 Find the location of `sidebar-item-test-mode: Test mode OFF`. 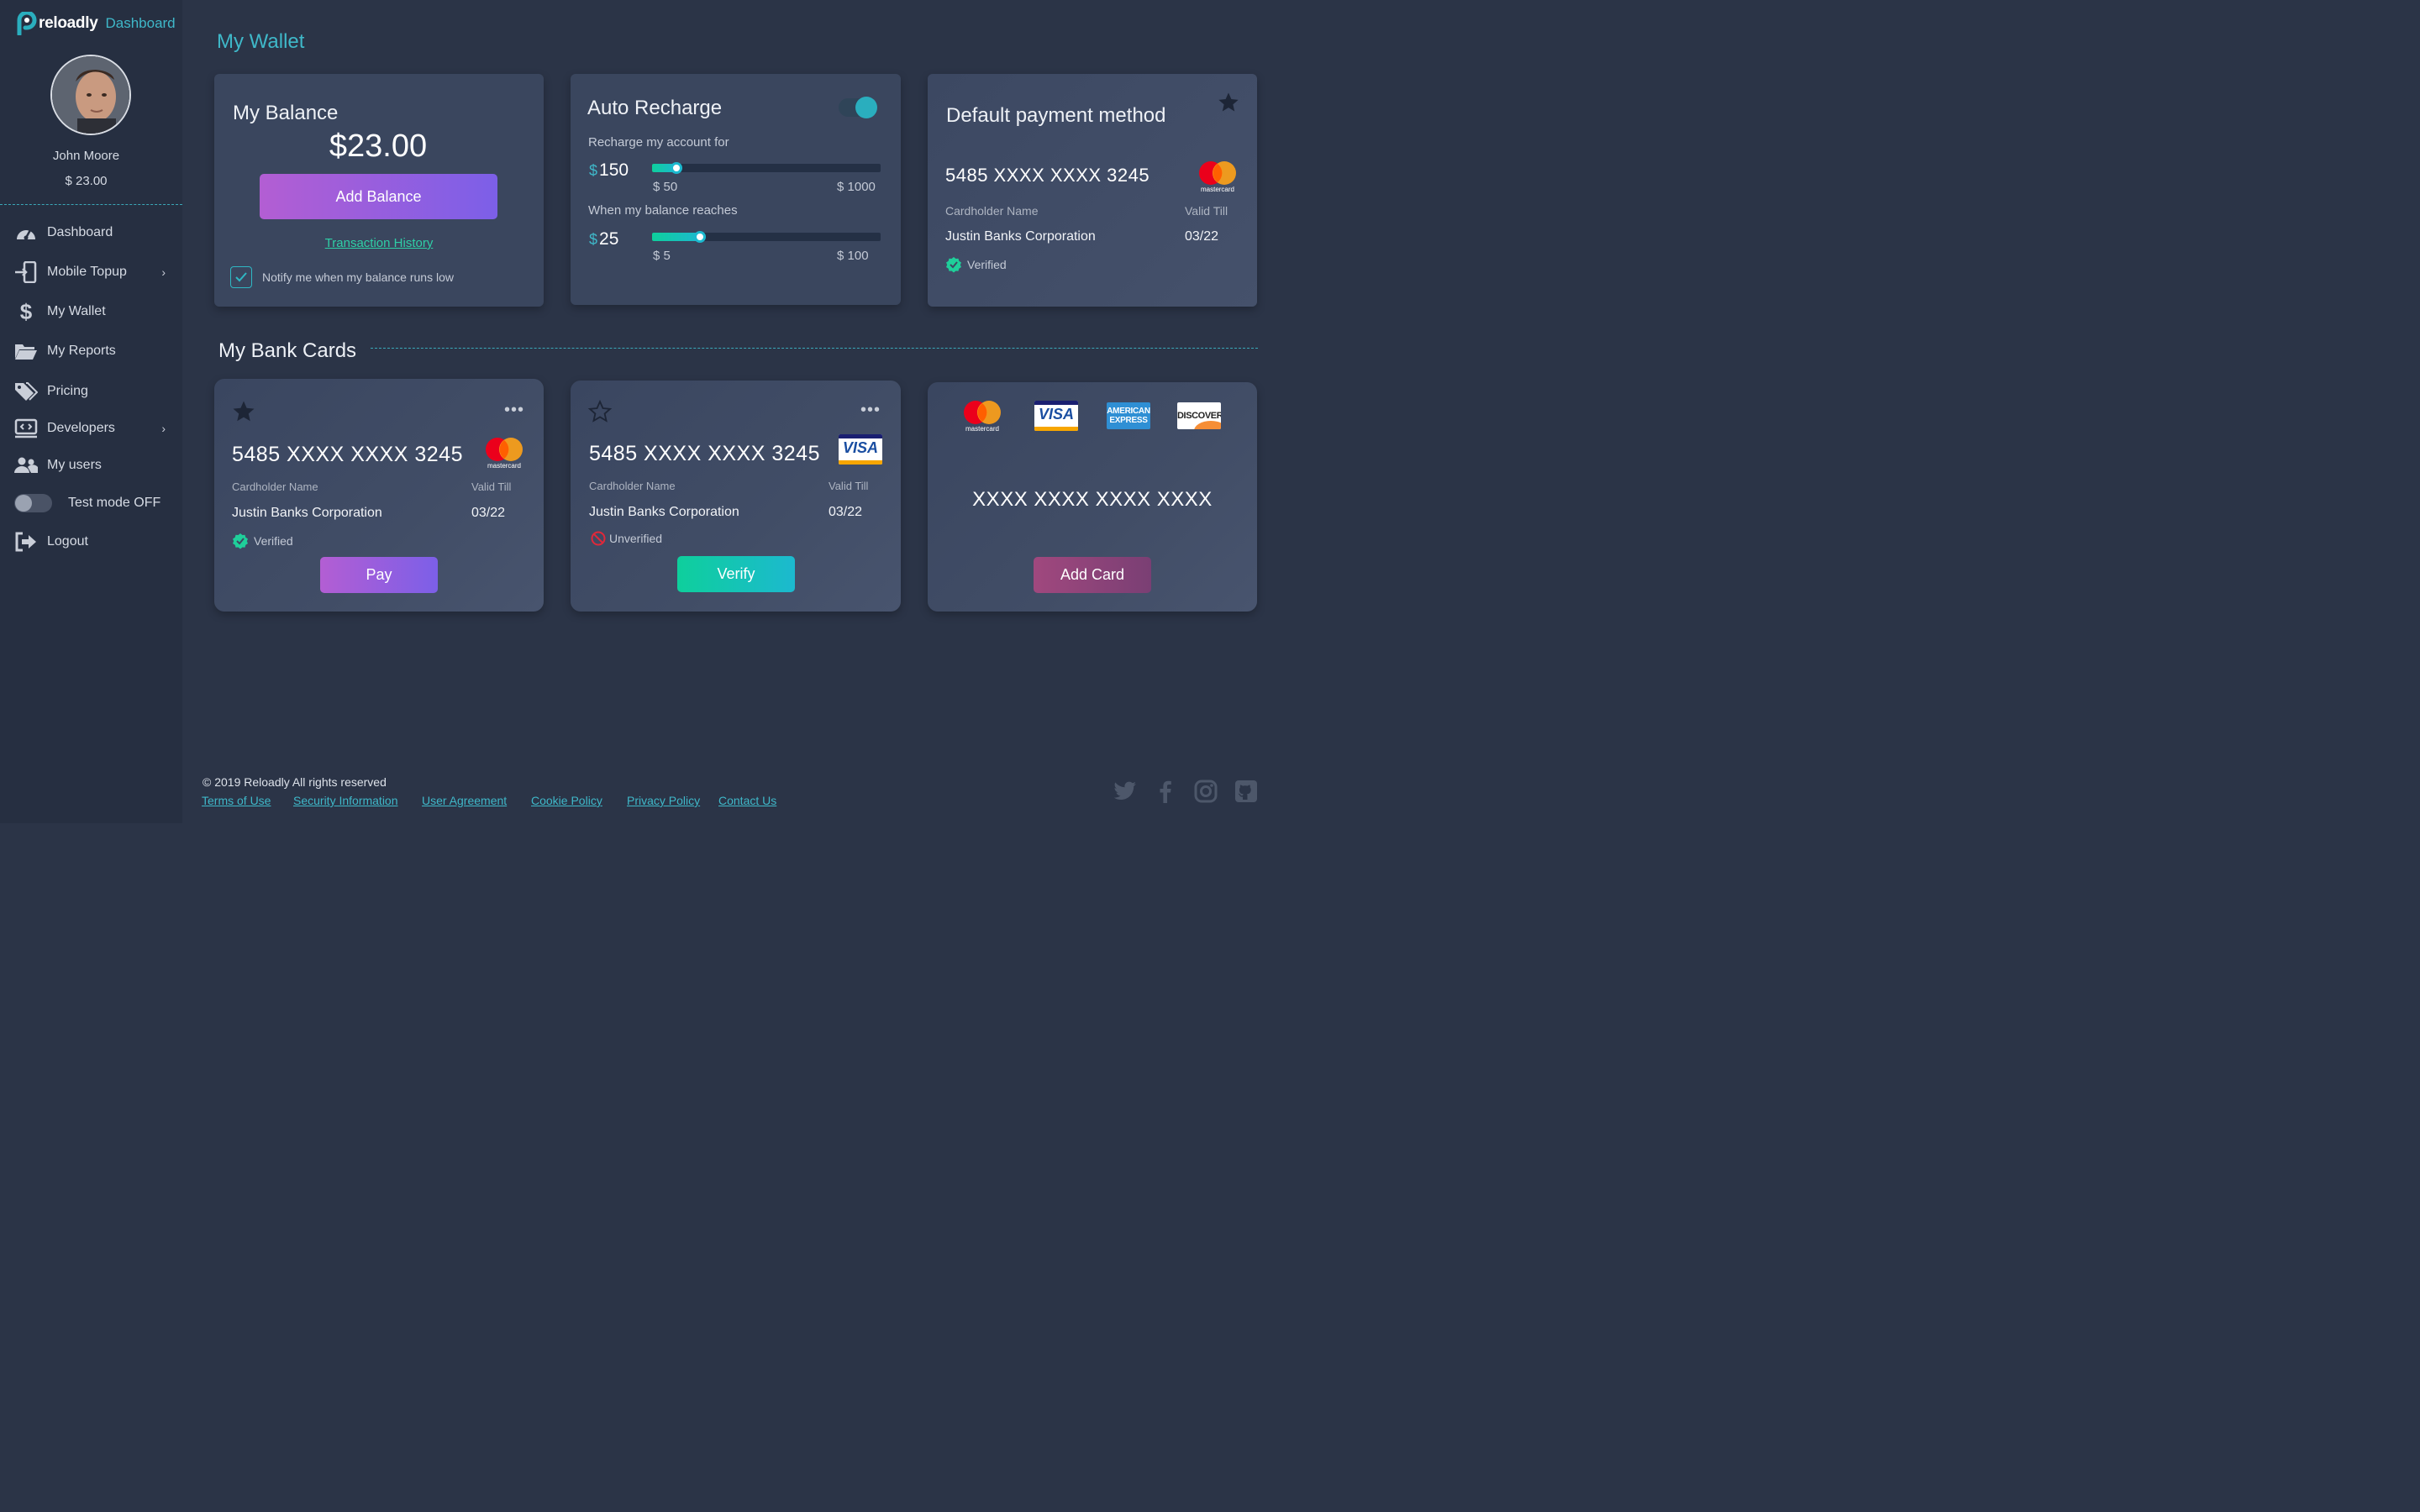

sidebar-item-test-mode: Test mode OFF is located at coordinates (91, 503).